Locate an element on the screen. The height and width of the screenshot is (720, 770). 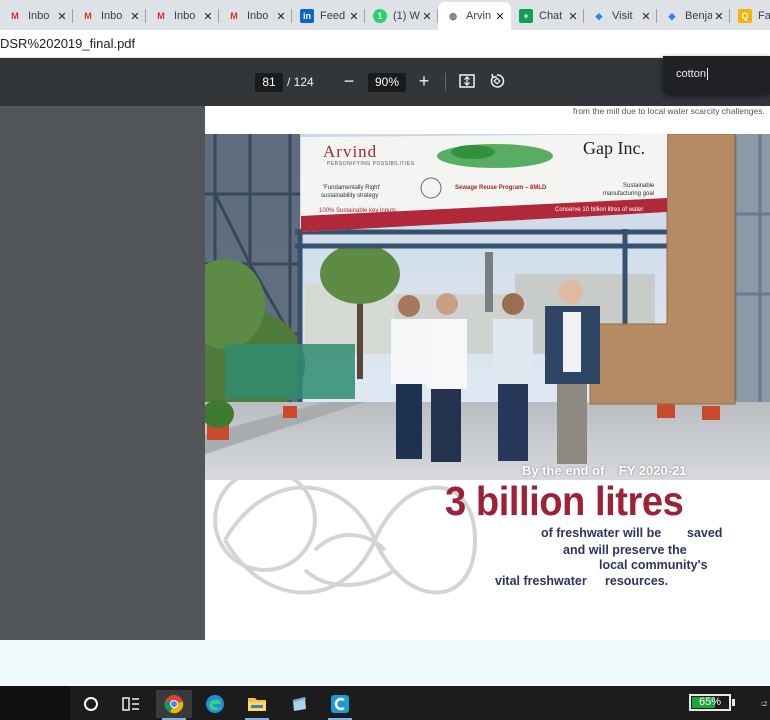
cortana-icon is located at coordinates (91, 704).